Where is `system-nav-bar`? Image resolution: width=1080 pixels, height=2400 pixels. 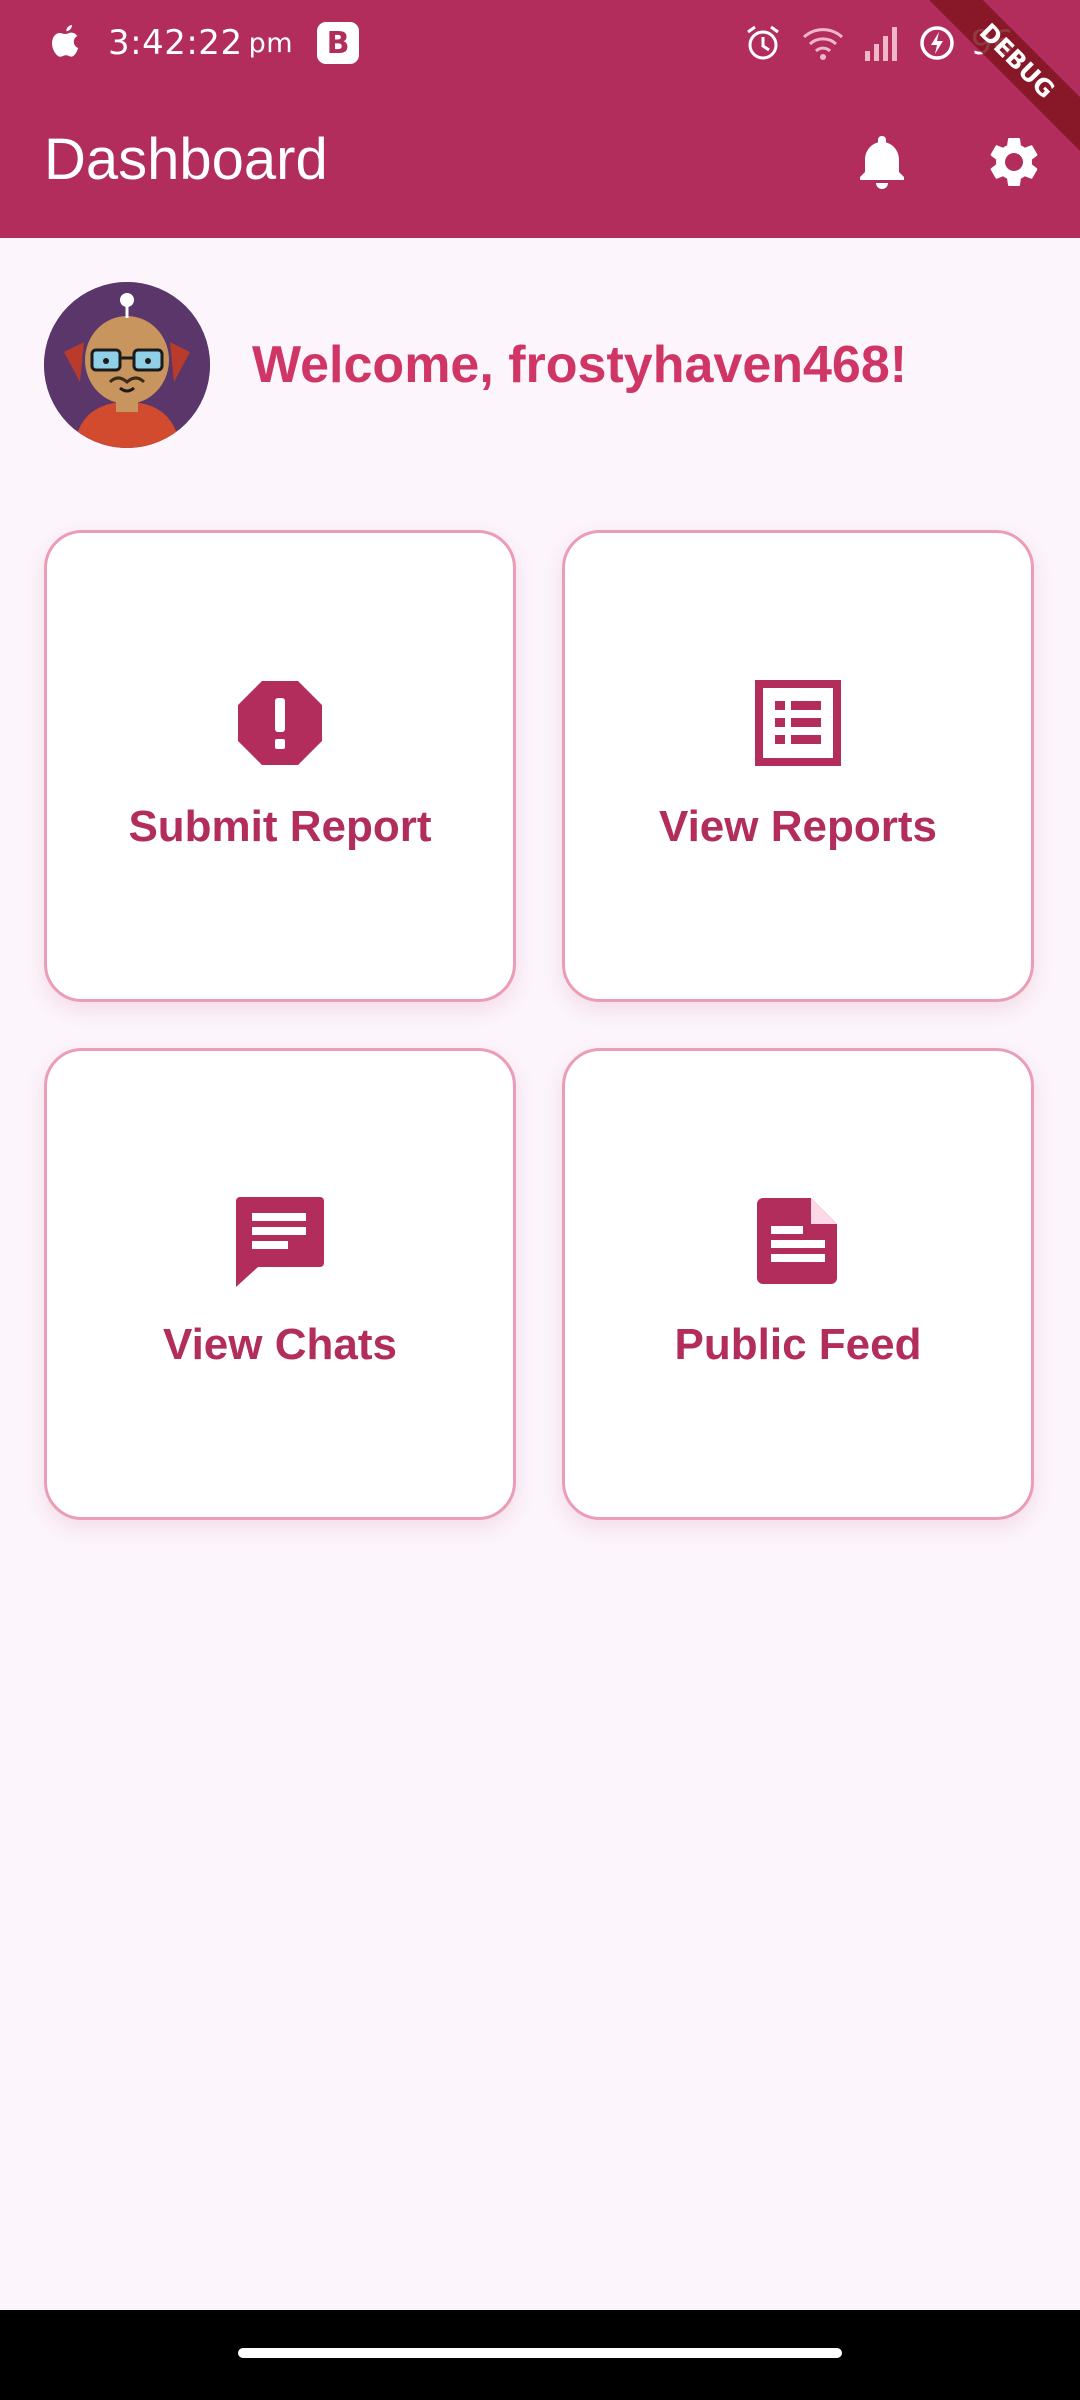 system-nav-bar is located at coordinates (540, 2355).